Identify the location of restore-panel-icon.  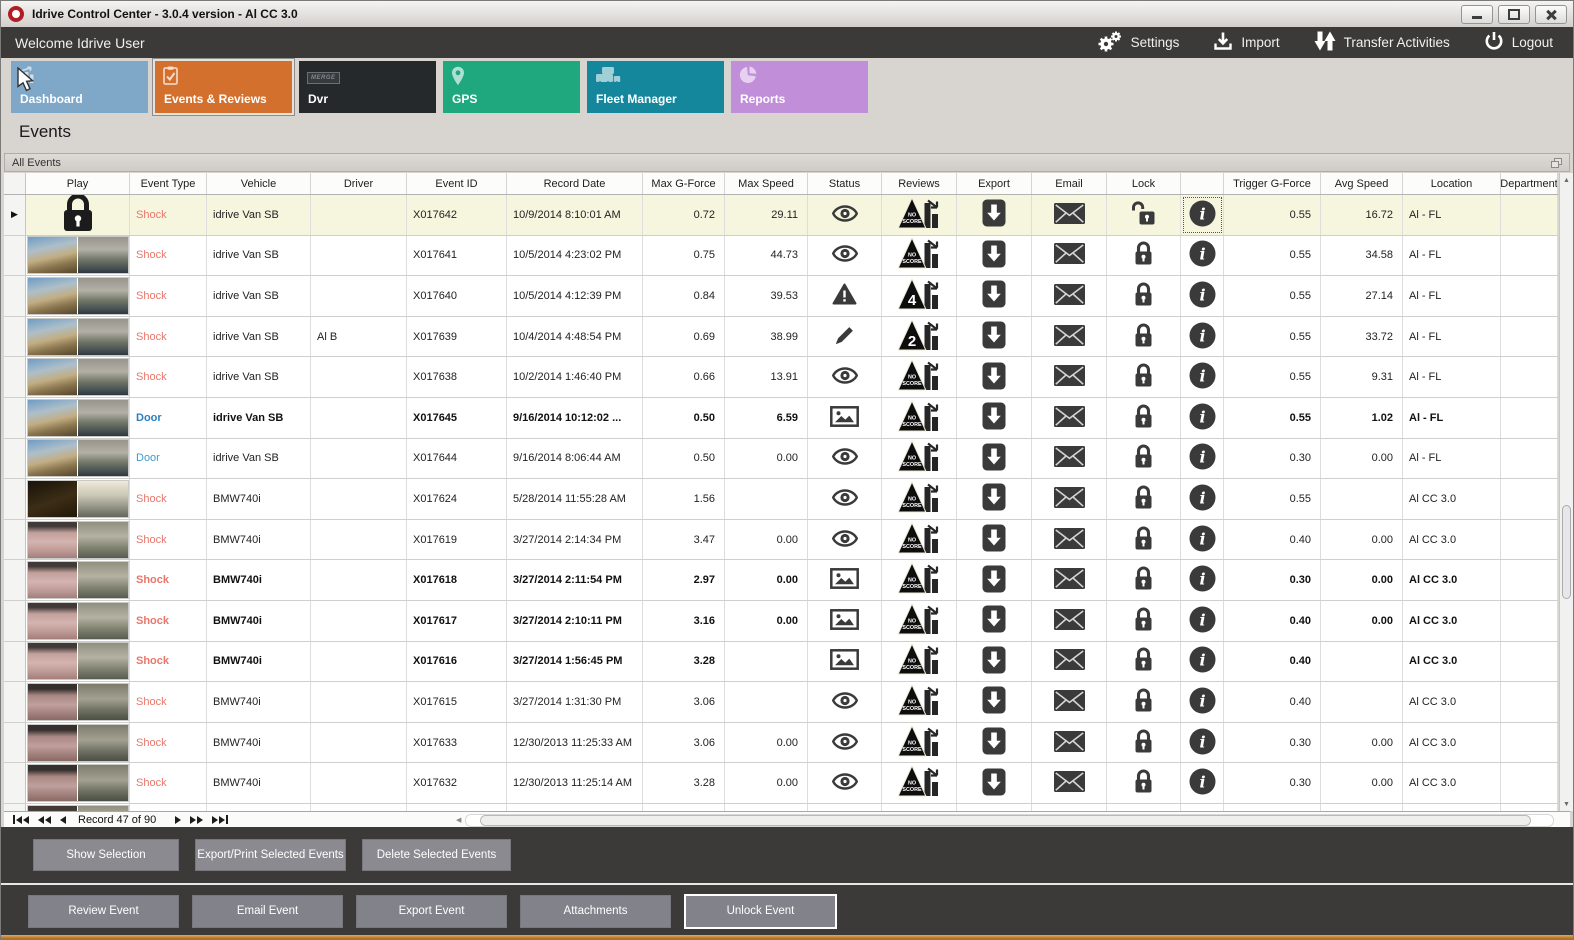
(1556, 162).